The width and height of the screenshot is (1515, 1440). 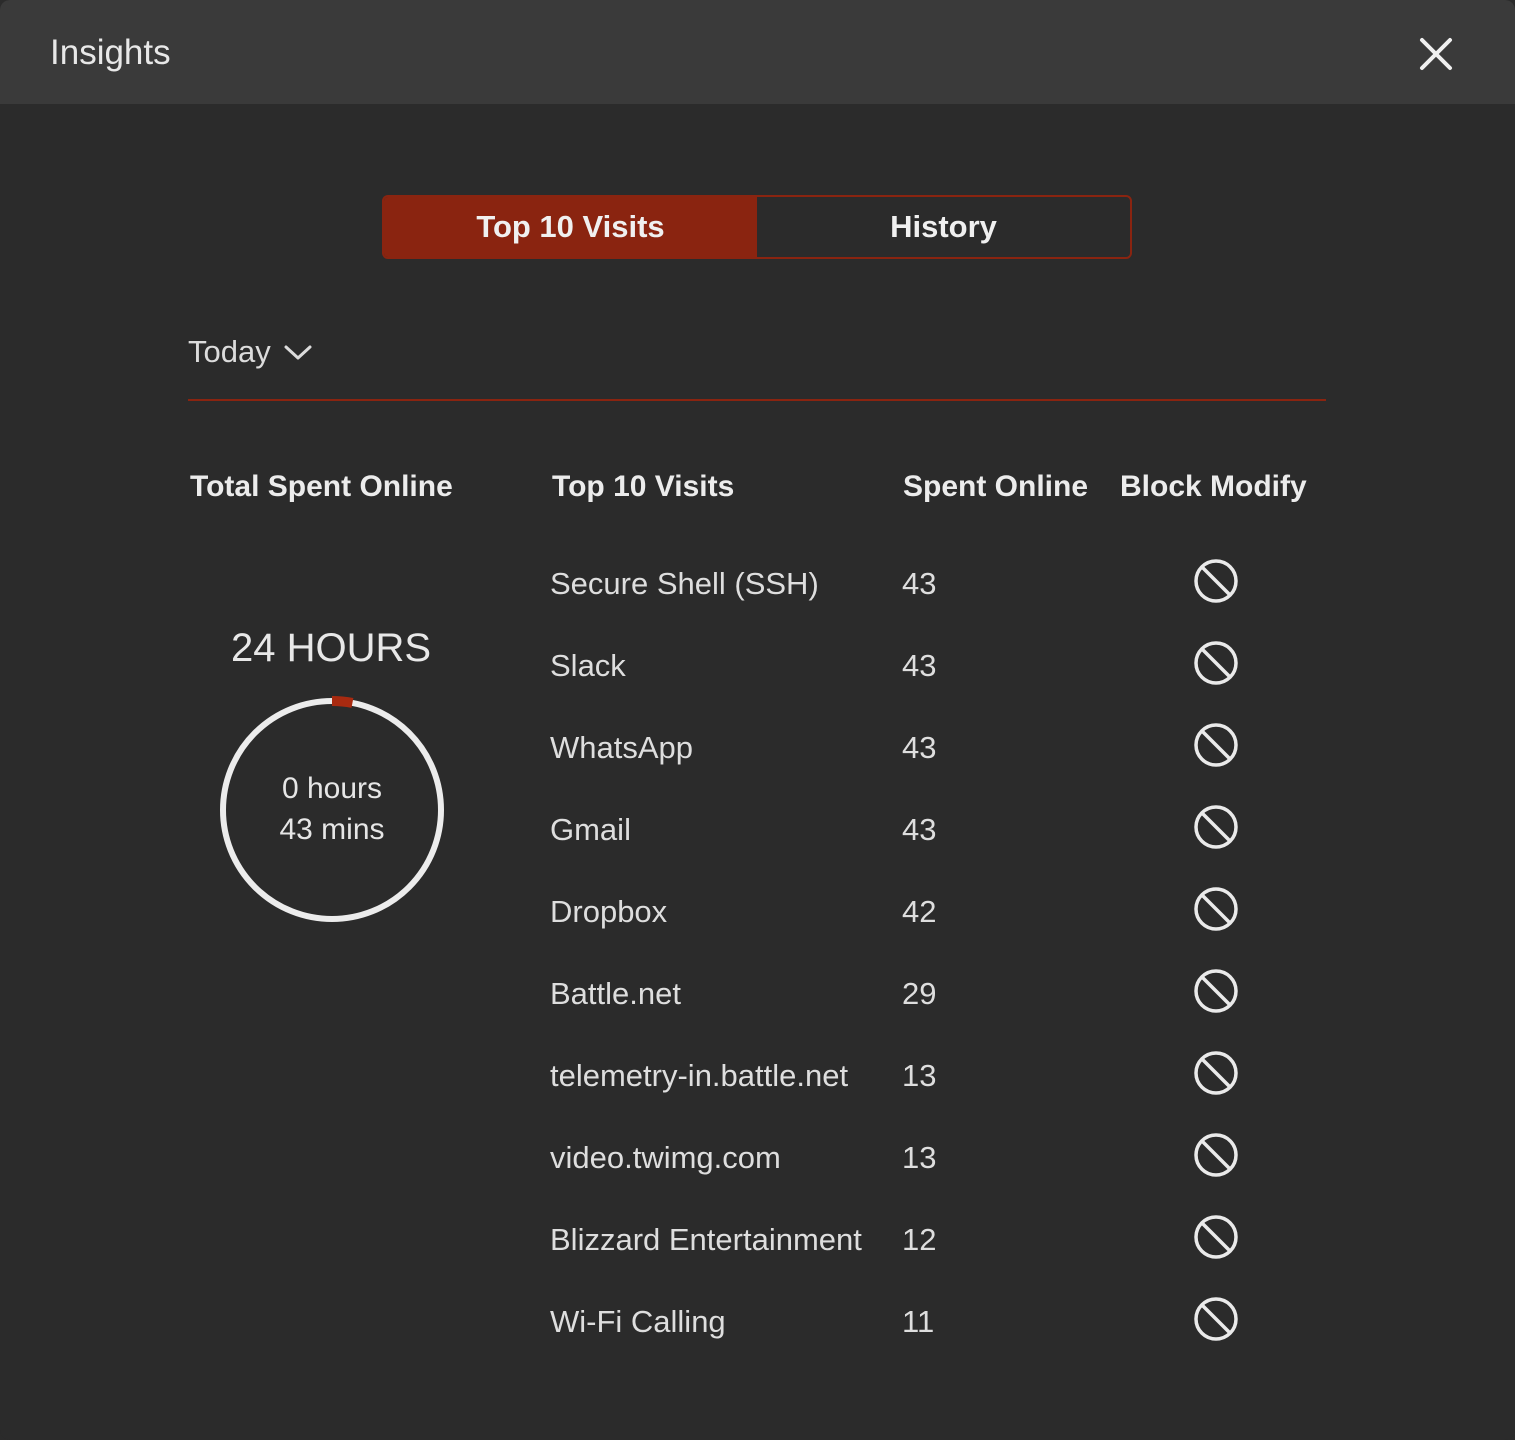 I want to click on view-tabs: Top 10 Visits History, so click(x=757, y=227).